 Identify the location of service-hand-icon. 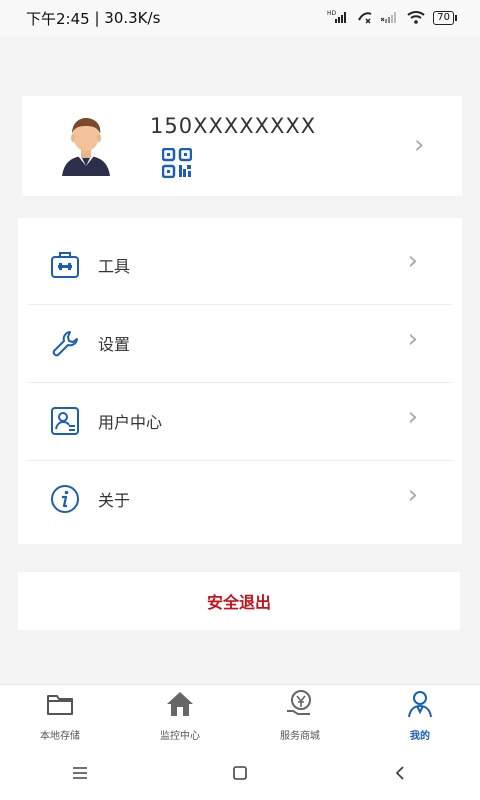
(300, 704).